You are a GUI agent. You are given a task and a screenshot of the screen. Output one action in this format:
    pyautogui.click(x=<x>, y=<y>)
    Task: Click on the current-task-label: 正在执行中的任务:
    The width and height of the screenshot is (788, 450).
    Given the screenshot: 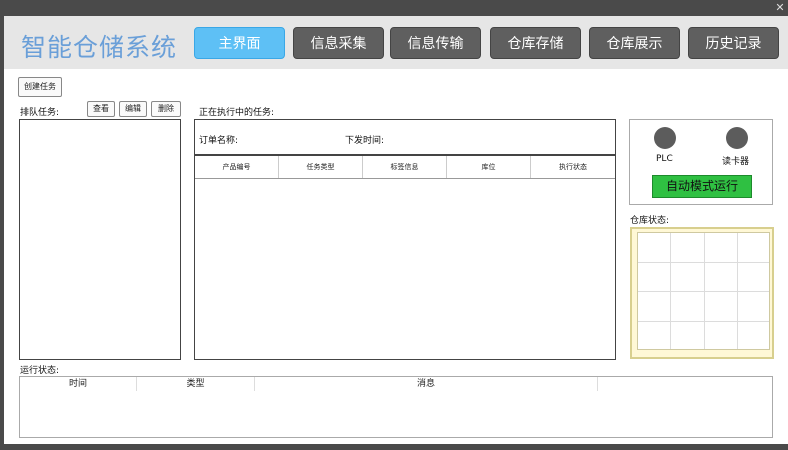 What is the action you would take?
    pyautogui.click(x=237, y=113)
    